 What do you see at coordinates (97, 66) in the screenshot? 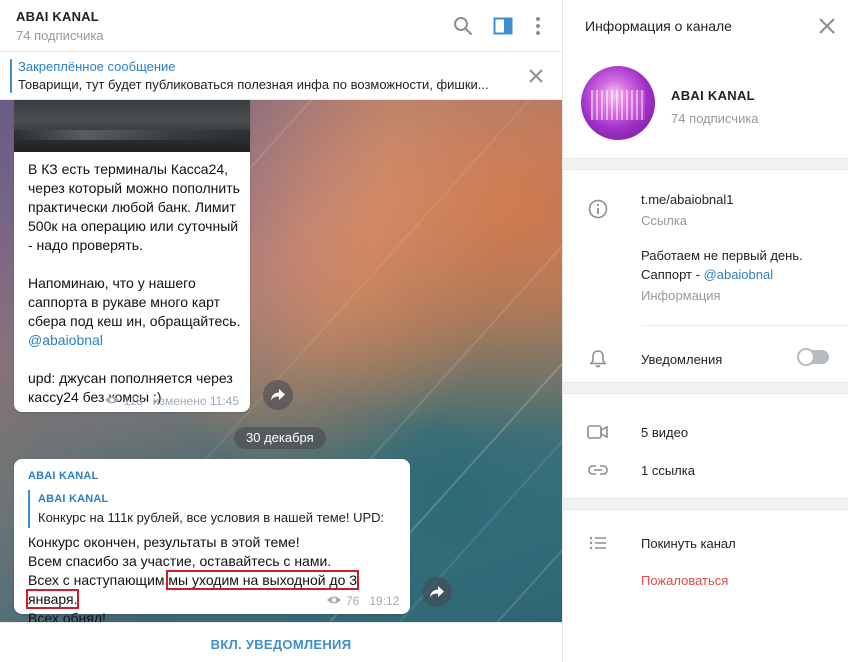
I see `pinned-title: Закреплённое сообщение` at bounding box center [97, 66].